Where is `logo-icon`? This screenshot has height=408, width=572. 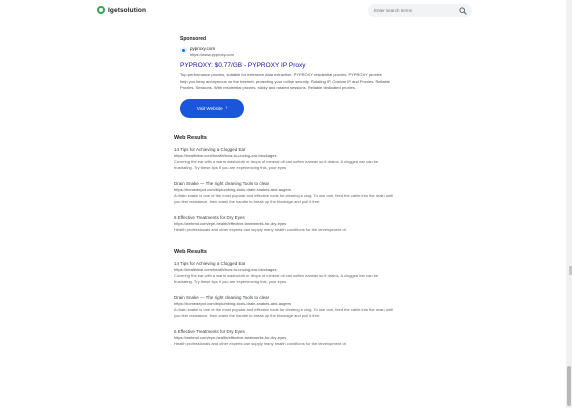 logo-icon is located at coordinates (101, 10).